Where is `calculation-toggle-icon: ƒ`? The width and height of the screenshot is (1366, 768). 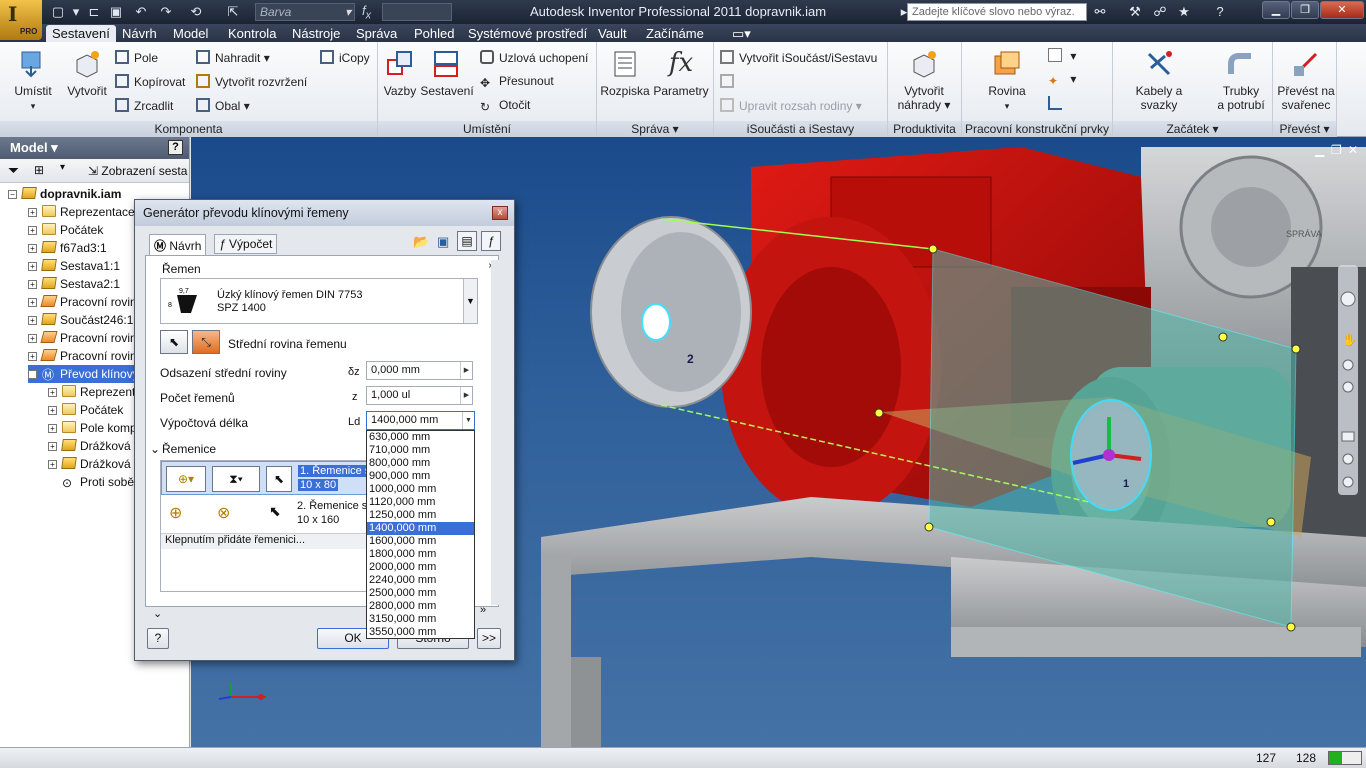 calculation-toggle-icon: ƒ is located at coordinates (491, 241).